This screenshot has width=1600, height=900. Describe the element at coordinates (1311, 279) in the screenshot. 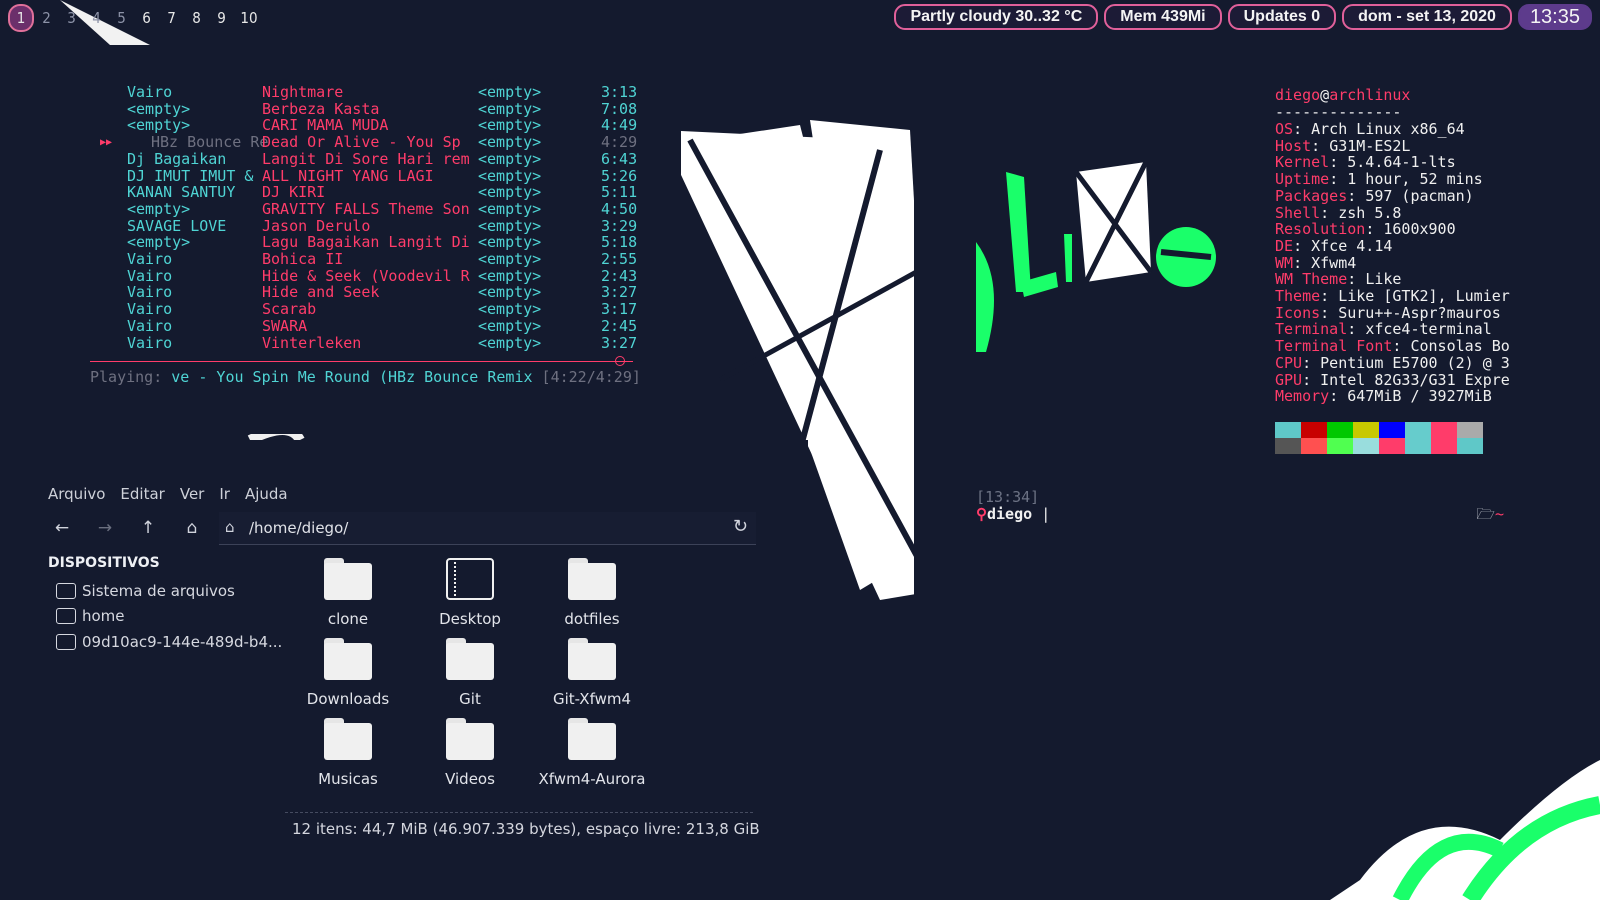

I see `neofetch-key: WM Theme` at that location.